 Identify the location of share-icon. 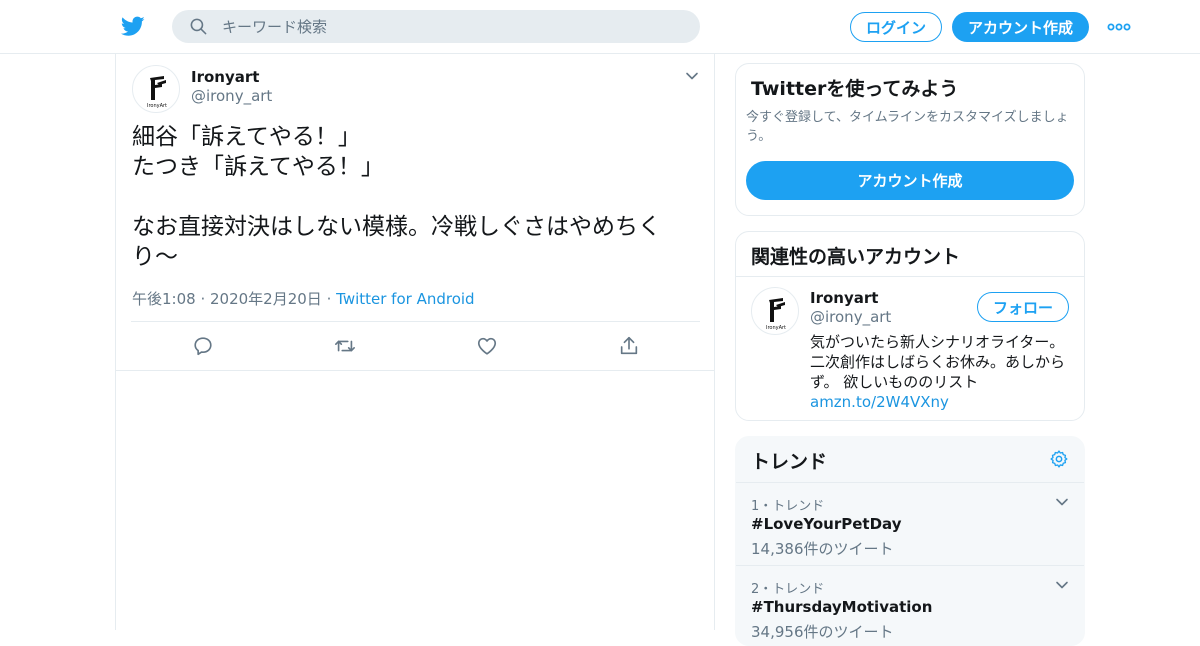
(629, 345).